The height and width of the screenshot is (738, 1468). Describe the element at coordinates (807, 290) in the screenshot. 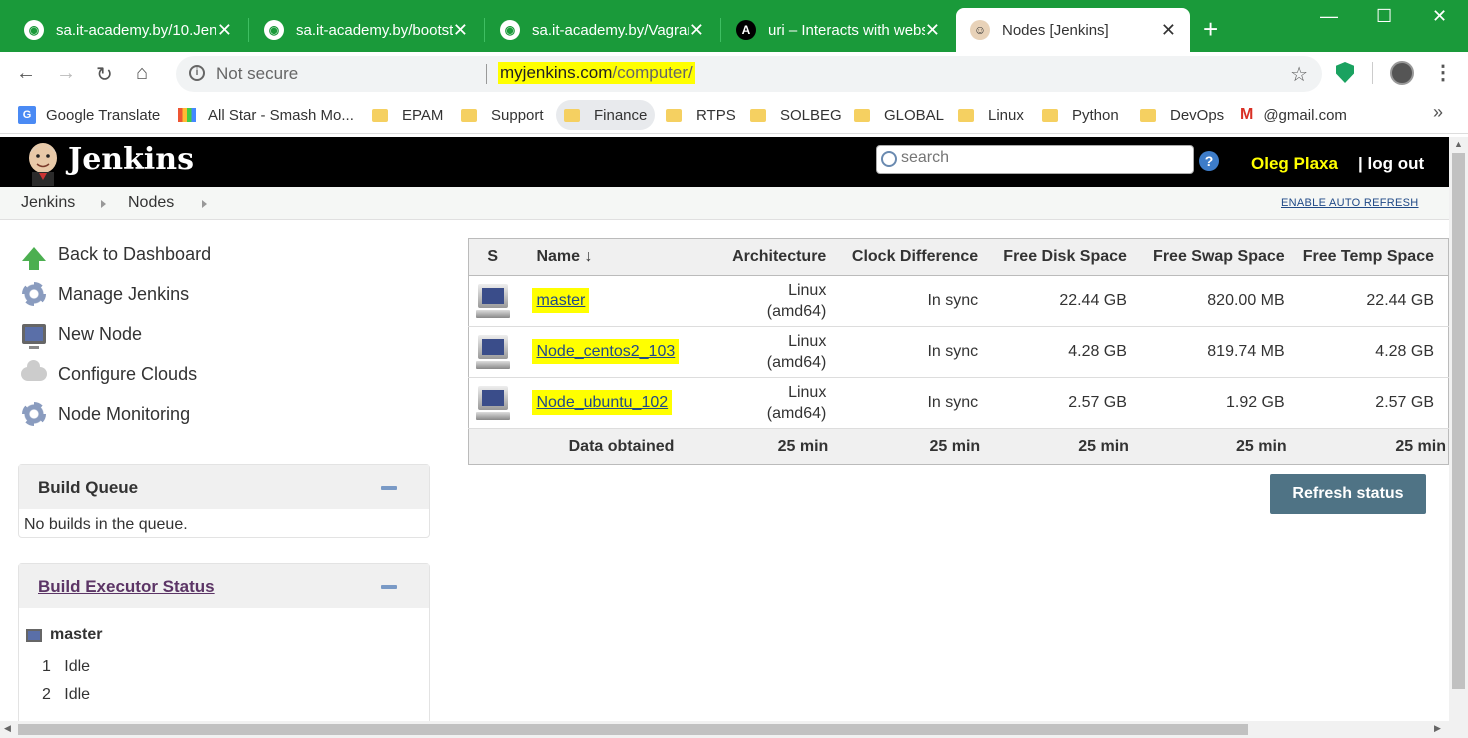

I see `arch-os: Linux` at that location.